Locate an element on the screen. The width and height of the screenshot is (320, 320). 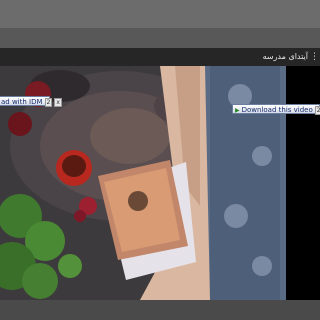
idm-left-label: ad with IDM is located at coordinates (22, 102).